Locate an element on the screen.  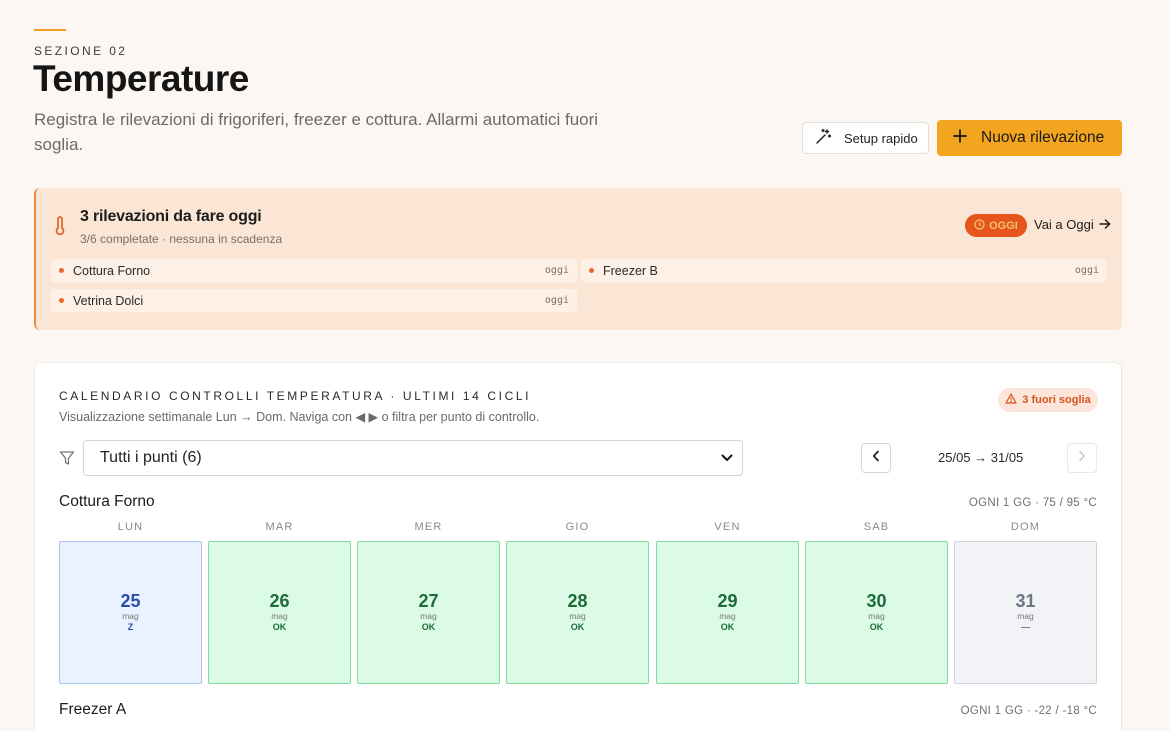
control-point-name: Cottura Forno is located at coordinates (107, 501).